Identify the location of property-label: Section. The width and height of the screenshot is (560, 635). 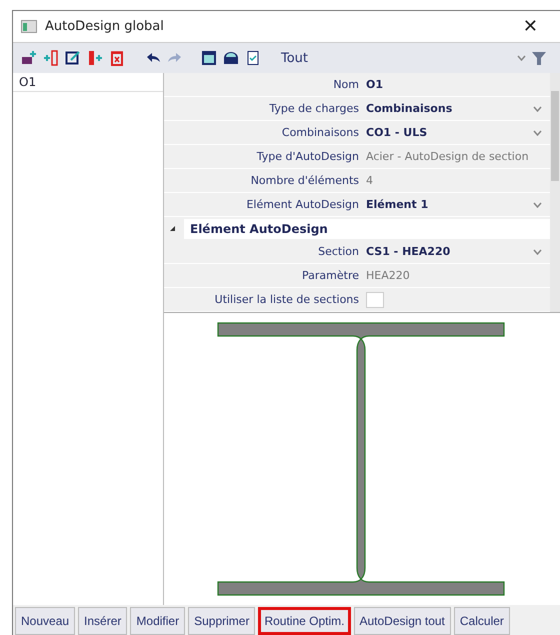
(338, 251).